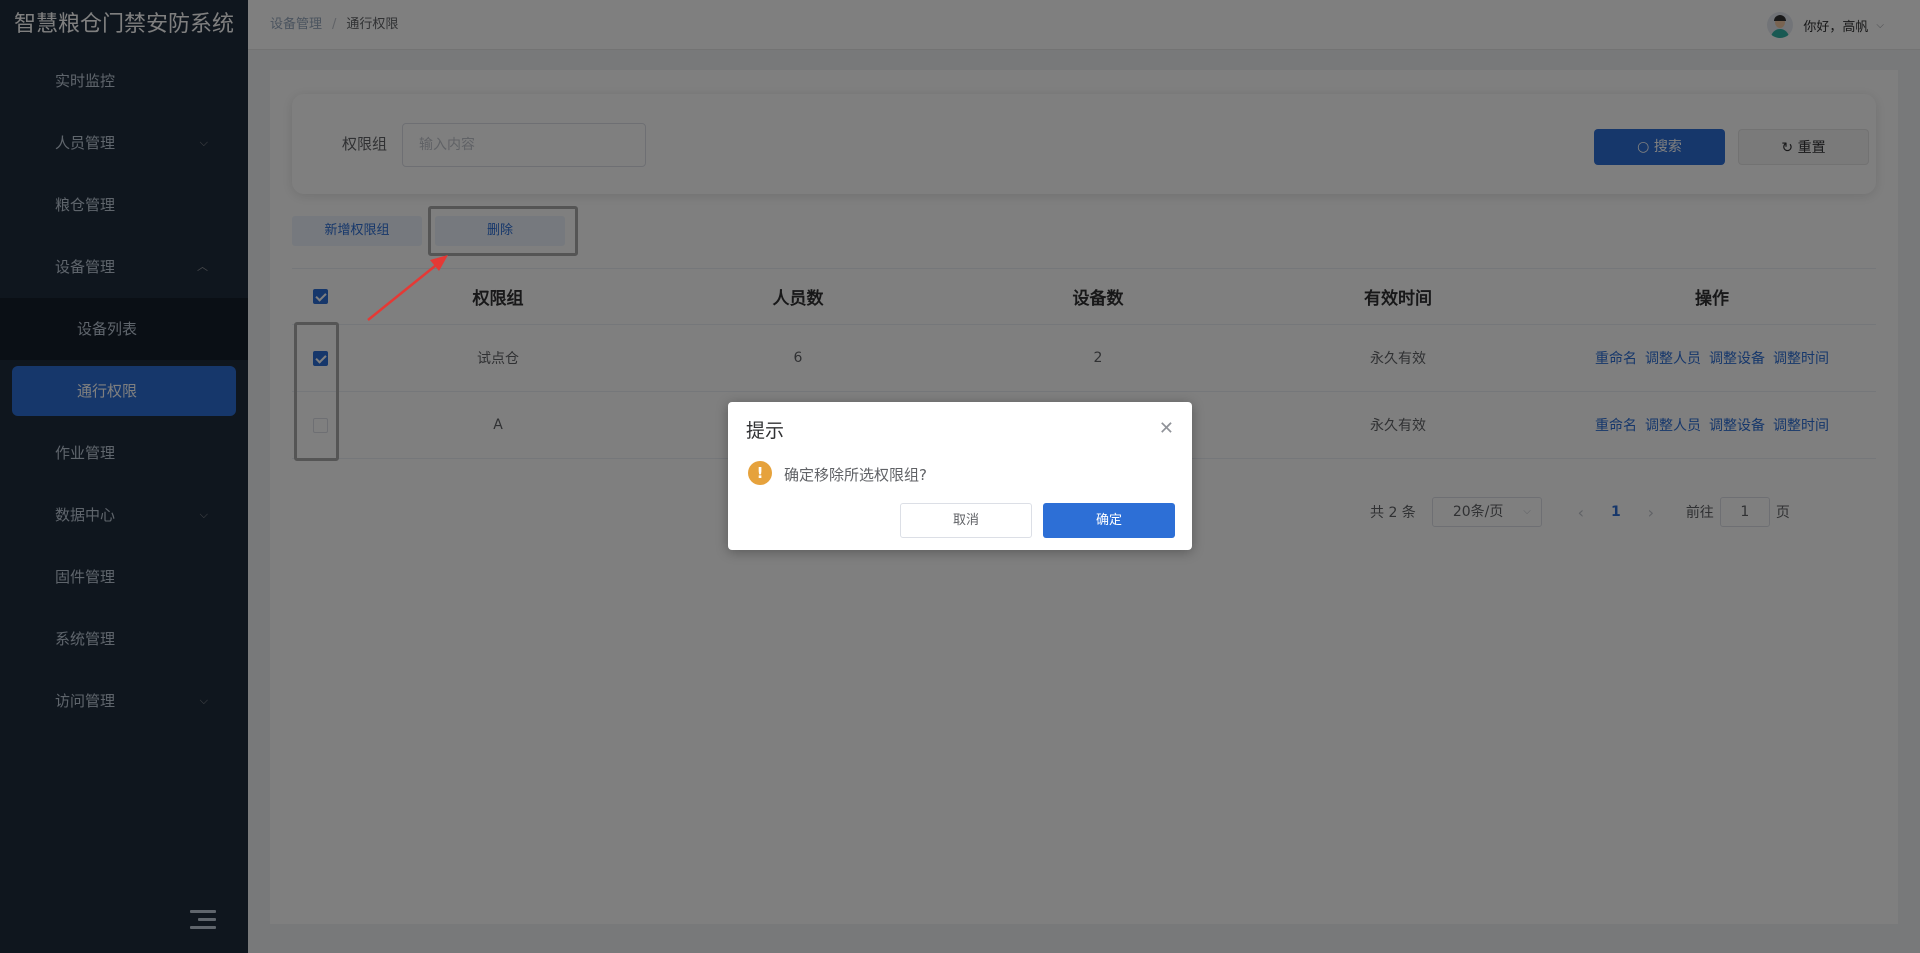  I want to click on annotation-box-checkboxes, so click(316, 391).